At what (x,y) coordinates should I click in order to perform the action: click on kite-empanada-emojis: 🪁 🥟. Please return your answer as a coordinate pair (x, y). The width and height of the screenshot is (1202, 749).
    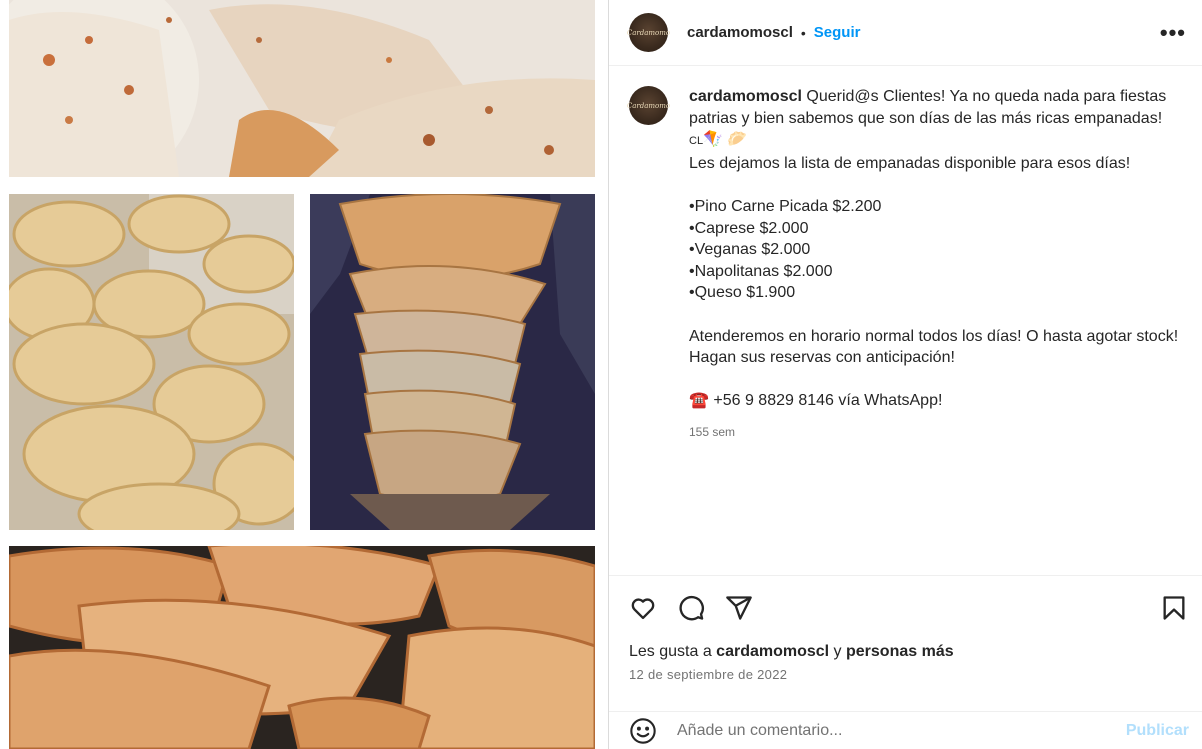
    Looking at the image, I should click on (725, 140).